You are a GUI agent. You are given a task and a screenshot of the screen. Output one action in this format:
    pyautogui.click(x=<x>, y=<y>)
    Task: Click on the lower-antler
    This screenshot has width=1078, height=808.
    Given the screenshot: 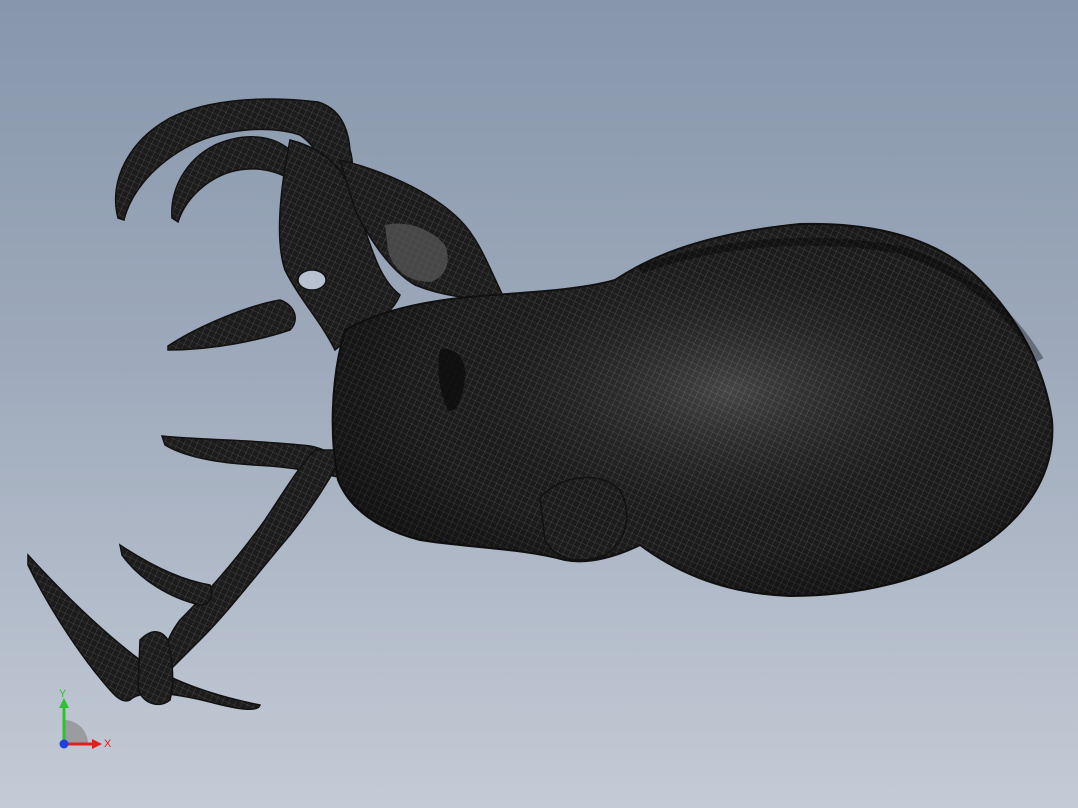 What is the action you would take?
    pyautogui.click(x=189, y=572)
    